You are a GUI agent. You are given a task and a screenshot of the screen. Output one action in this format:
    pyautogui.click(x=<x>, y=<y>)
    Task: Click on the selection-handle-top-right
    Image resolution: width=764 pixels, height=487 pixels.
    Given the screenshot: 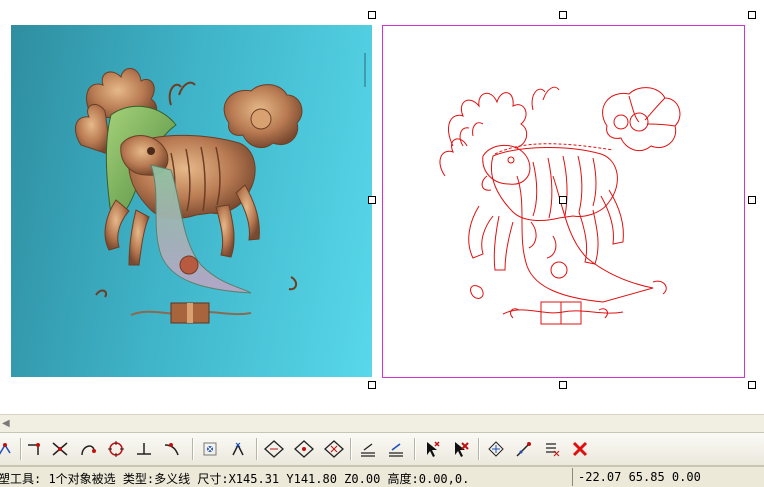 What is the action you would take?
    pyautogui.click(x=752, y=15)
    